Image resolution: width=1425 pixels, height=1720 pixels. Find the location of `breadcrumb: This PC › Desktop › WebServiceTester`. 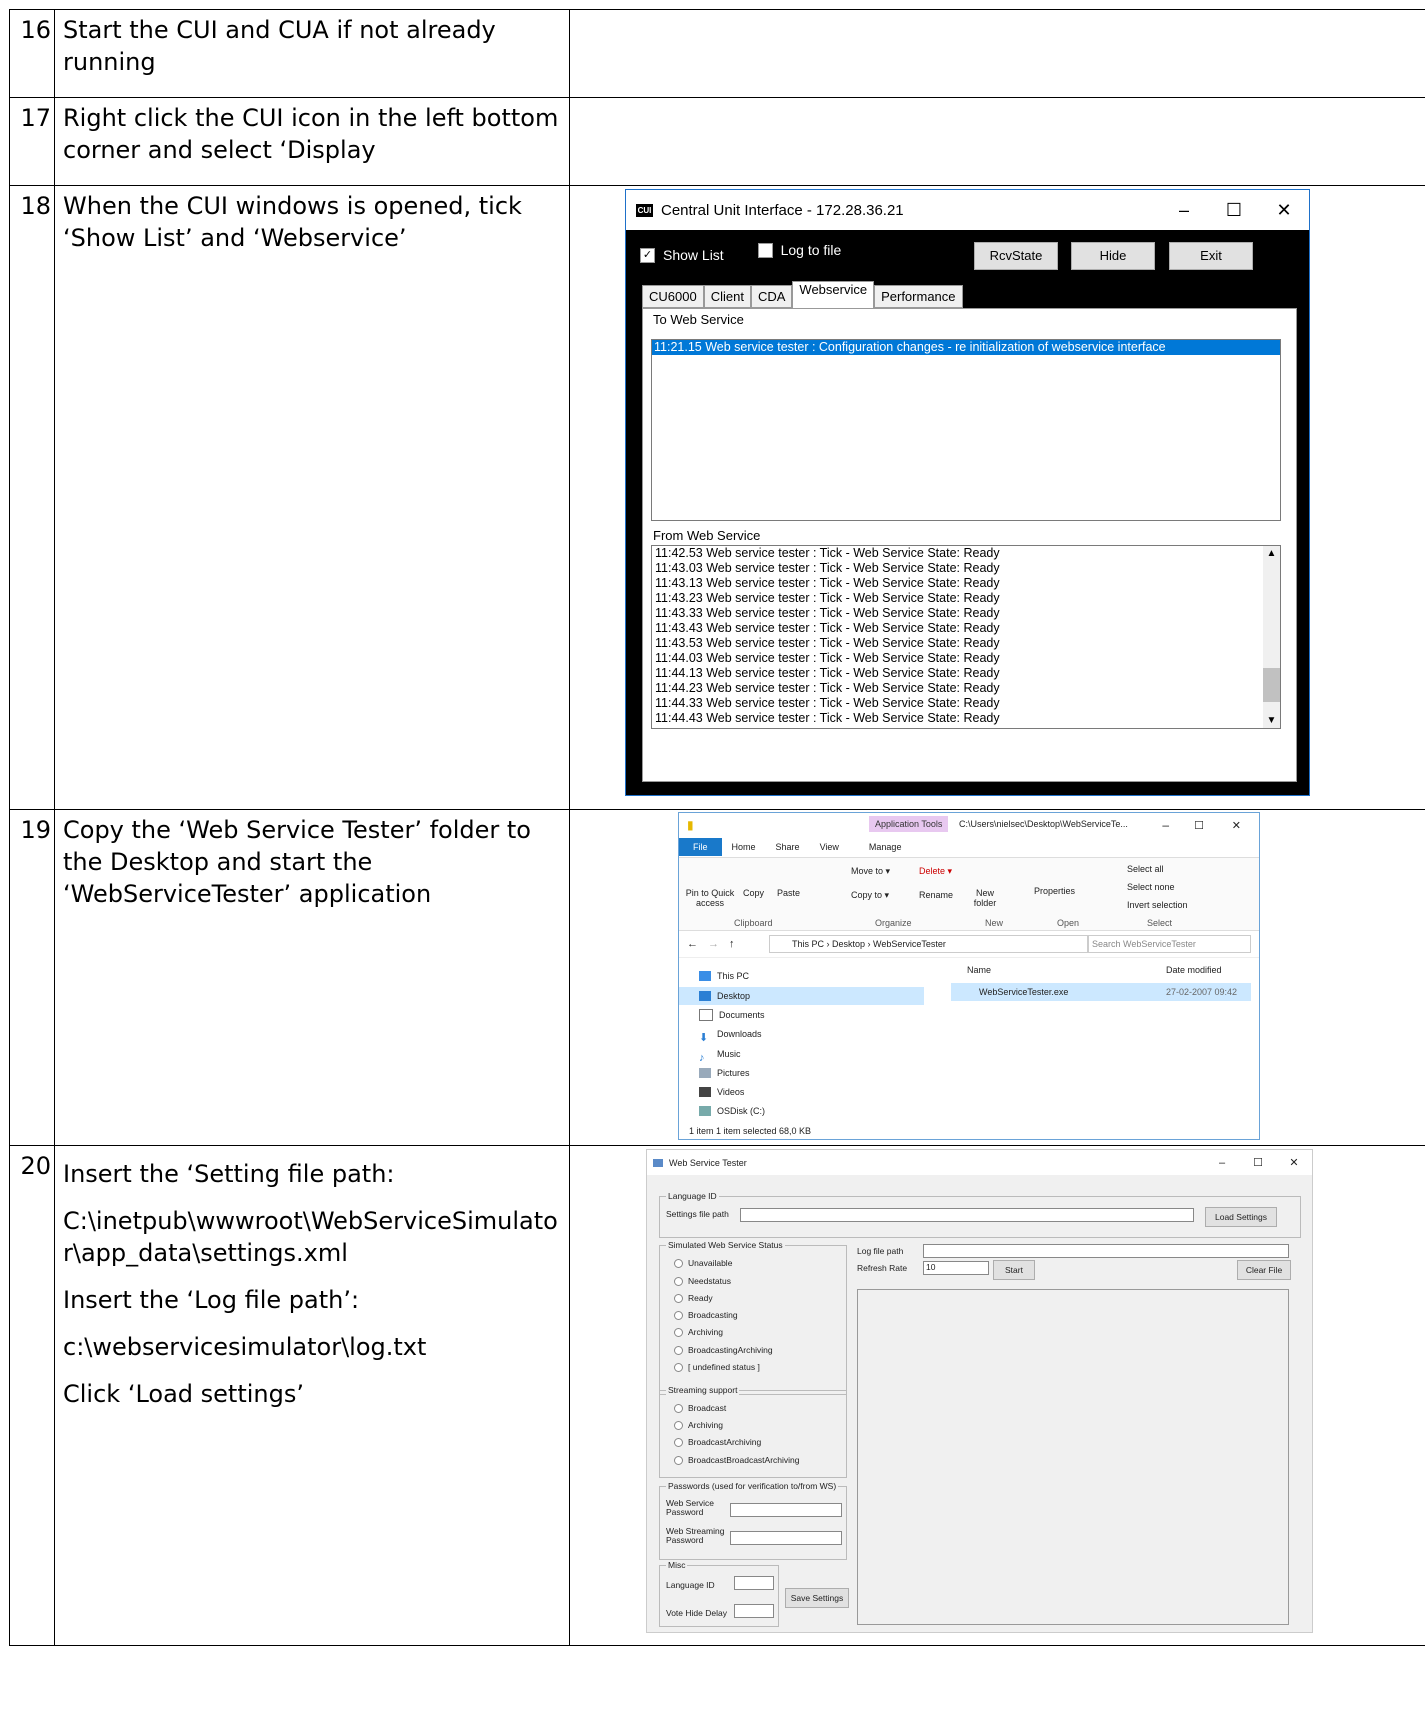

breadcrumb: This PC › Desktop › WebServiceTester is located at coordinates (929, 944).